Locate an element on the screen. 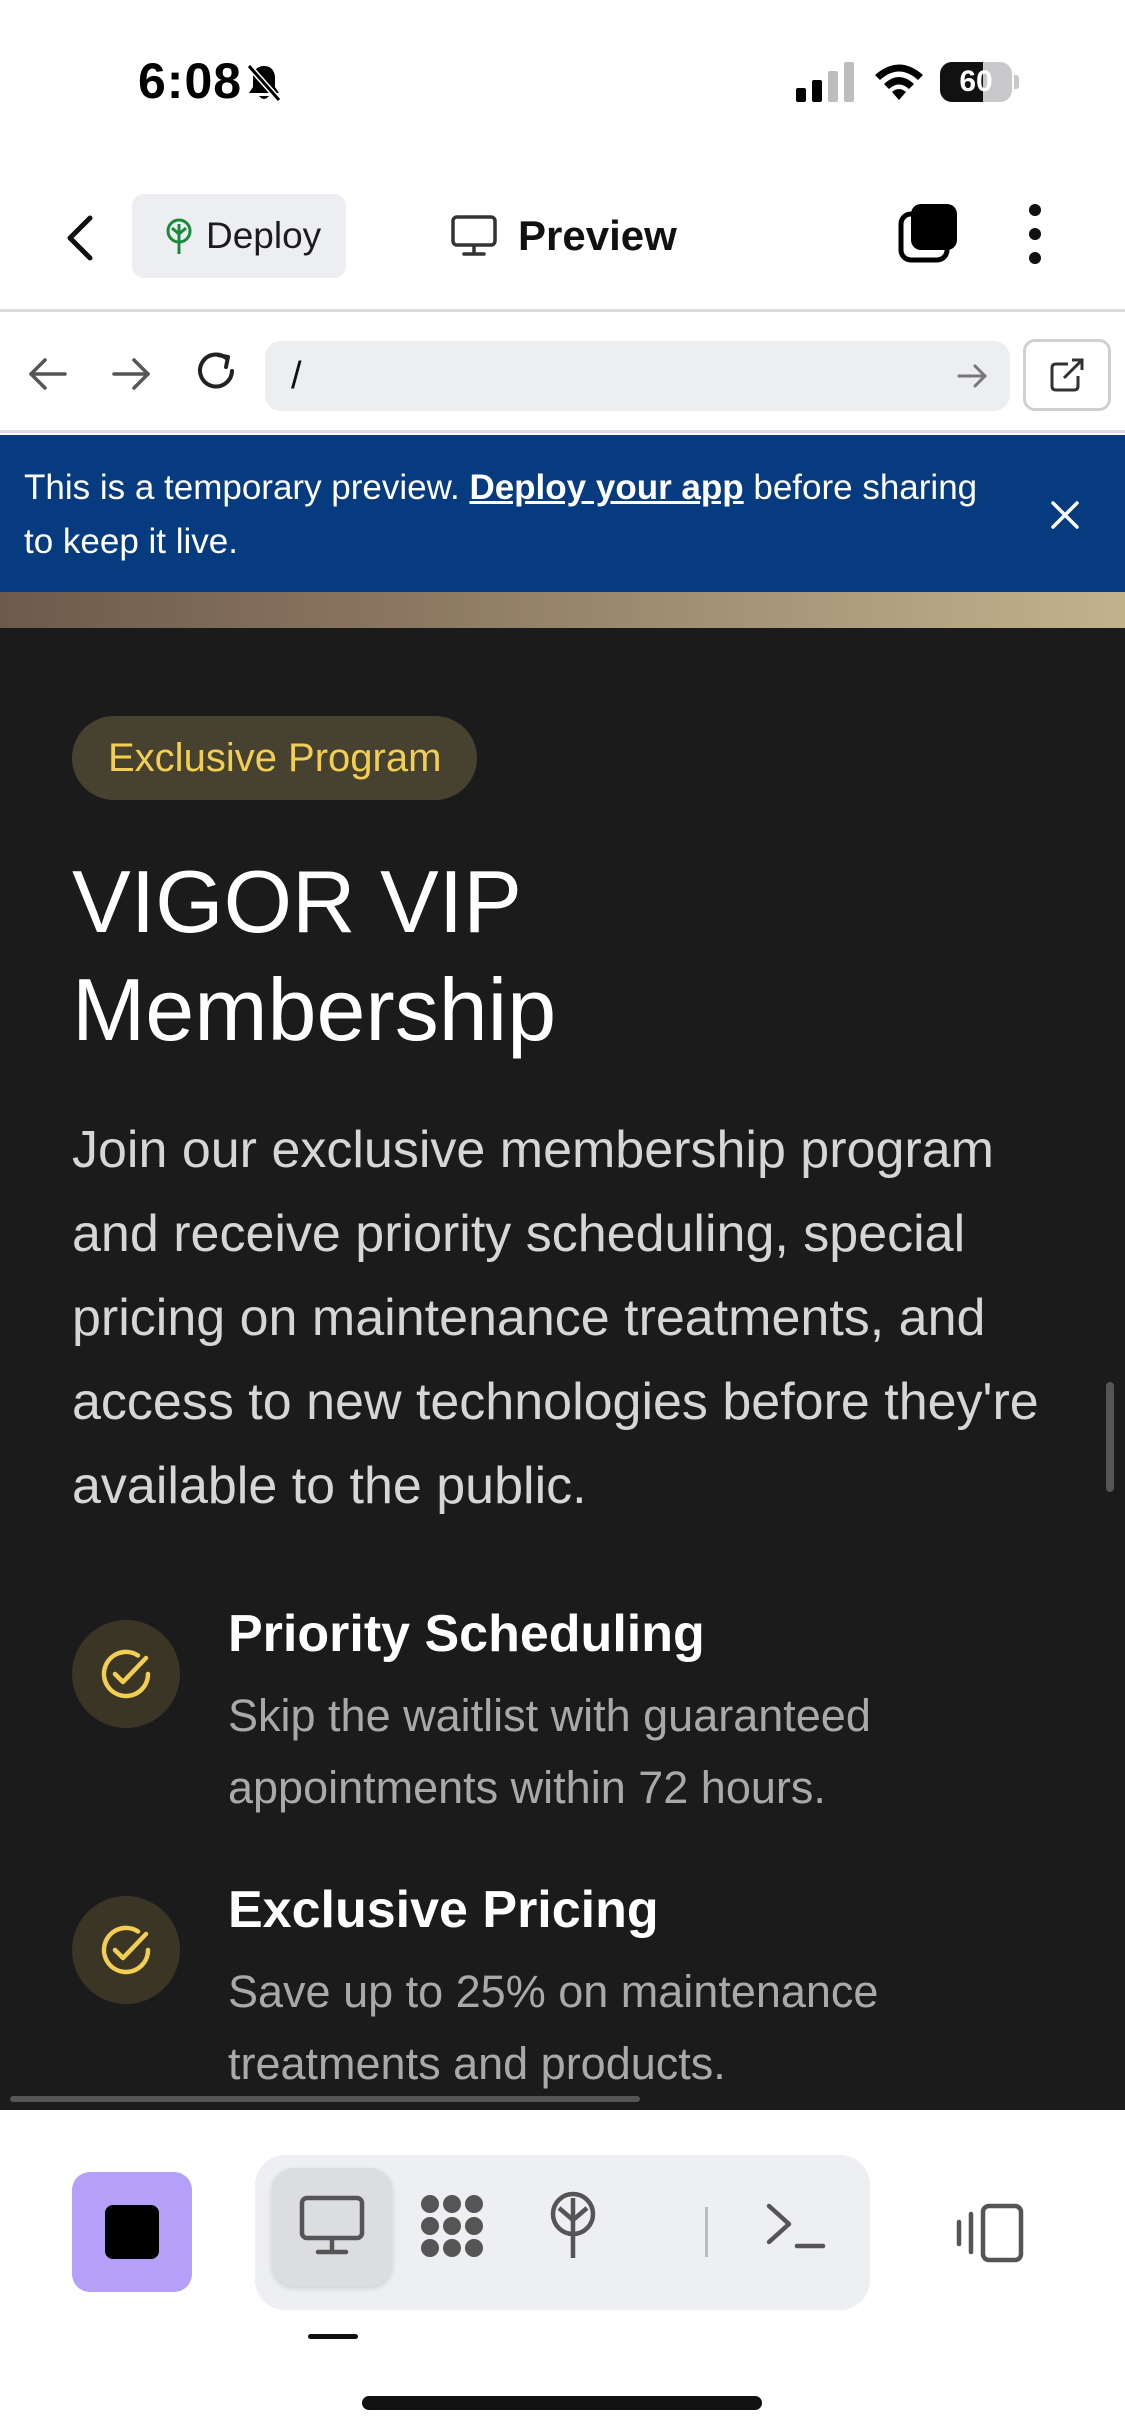 This screenshot has height=2436, width=1125. close-icon is located at coordinates (1065, 515).